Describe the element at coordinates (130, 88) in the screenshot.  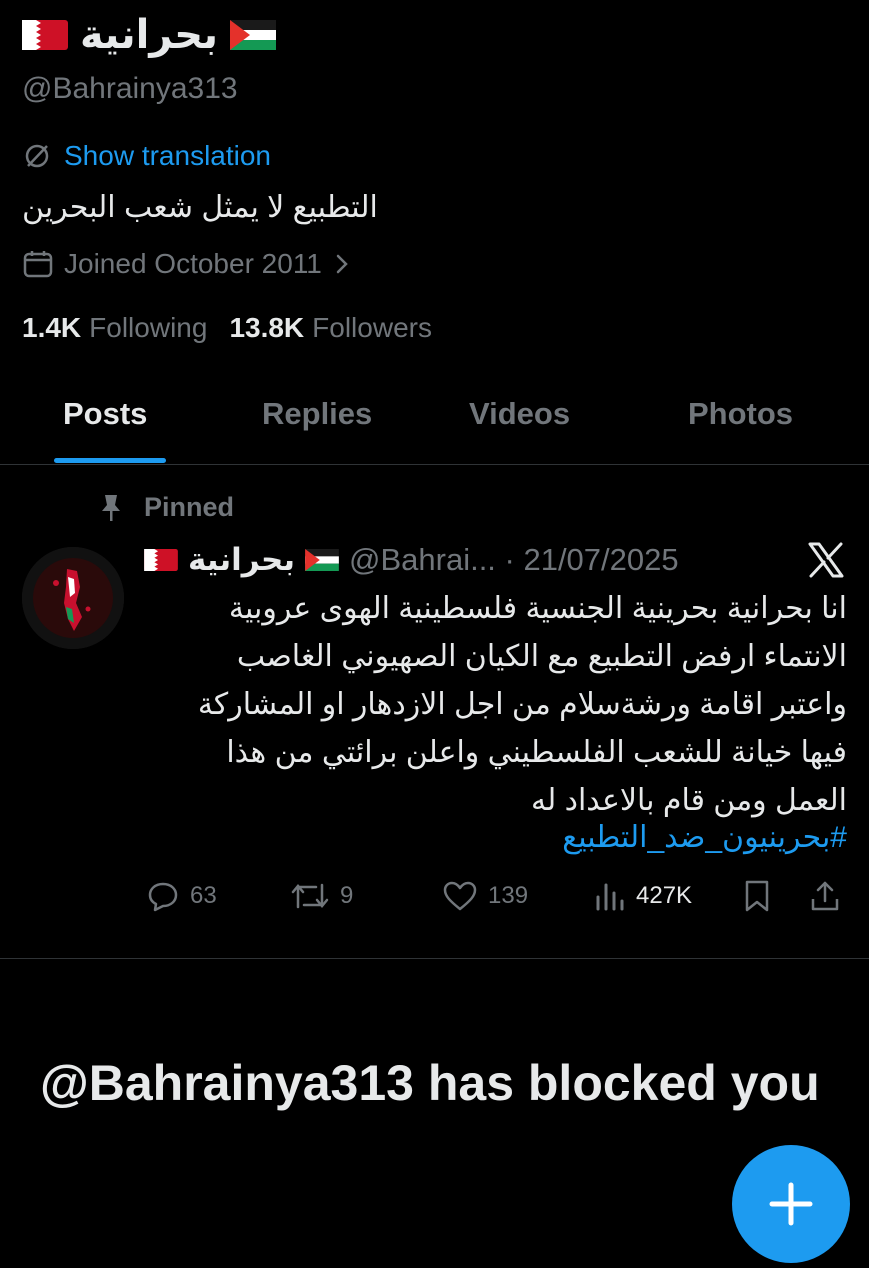
I see `profile-handle: @Bahrainya313` at that location.